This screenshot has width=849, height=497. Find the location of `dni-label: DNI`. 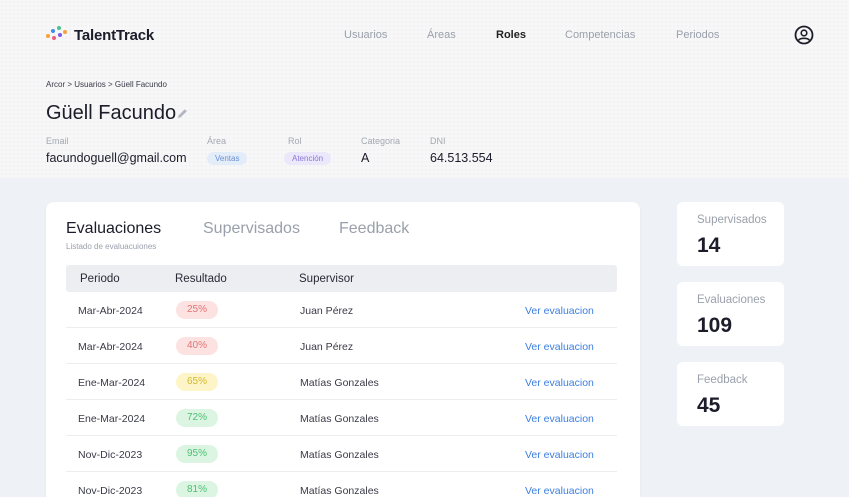

dni-label: DNI is located at coordinates (438, 141).